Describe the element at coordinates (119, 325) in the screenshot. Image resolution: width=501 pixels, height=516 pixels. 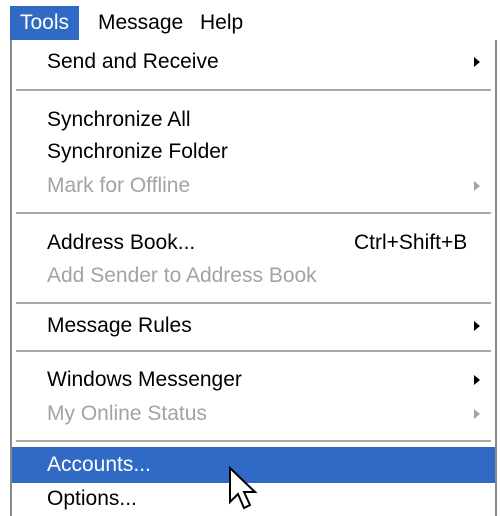
I see `menu-item-label: Message Rules` at that location.